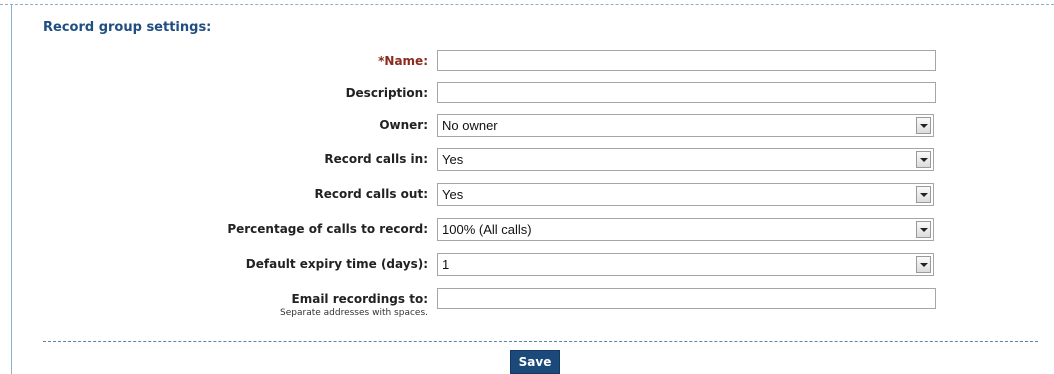 The height and width of the screenshot is (374, 1054). I want to click on record-calls-out-label: Record calls out:, so click(371, 194).